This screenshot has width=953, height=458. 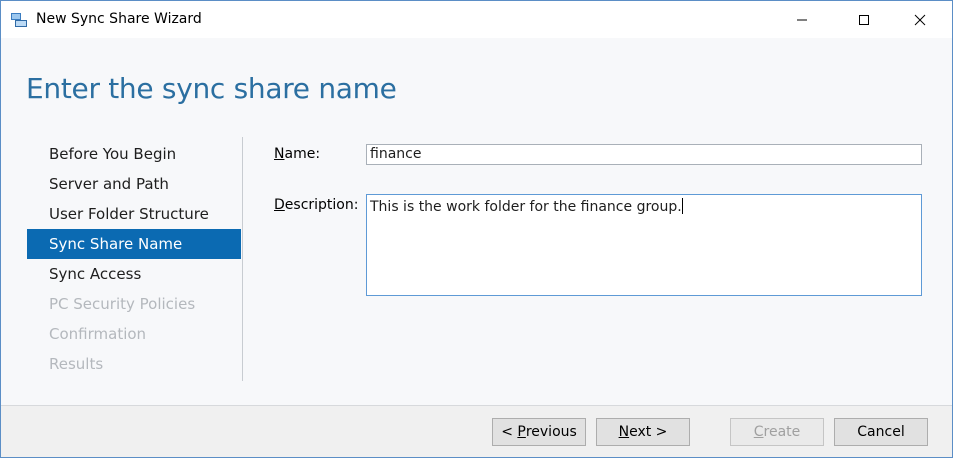 I want to click on page-title: Enter the sync share name, so click(x=211, y=88).